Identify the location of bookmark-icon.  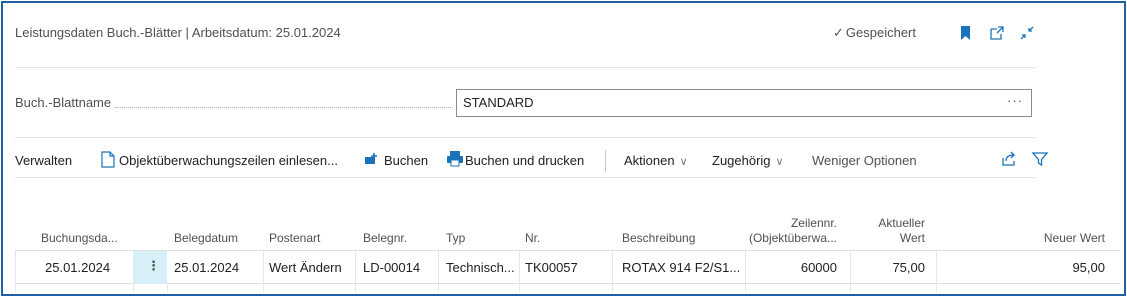
(968, 34).